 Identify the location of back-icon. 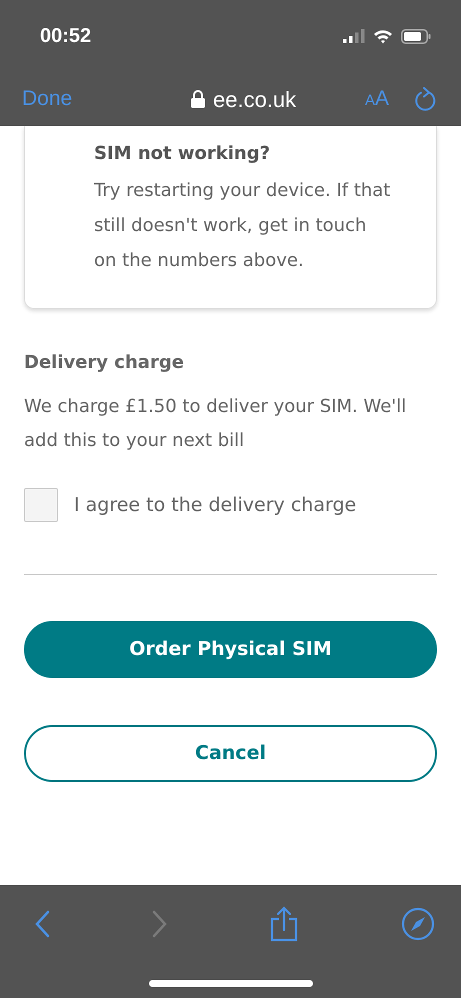
(42, 924).